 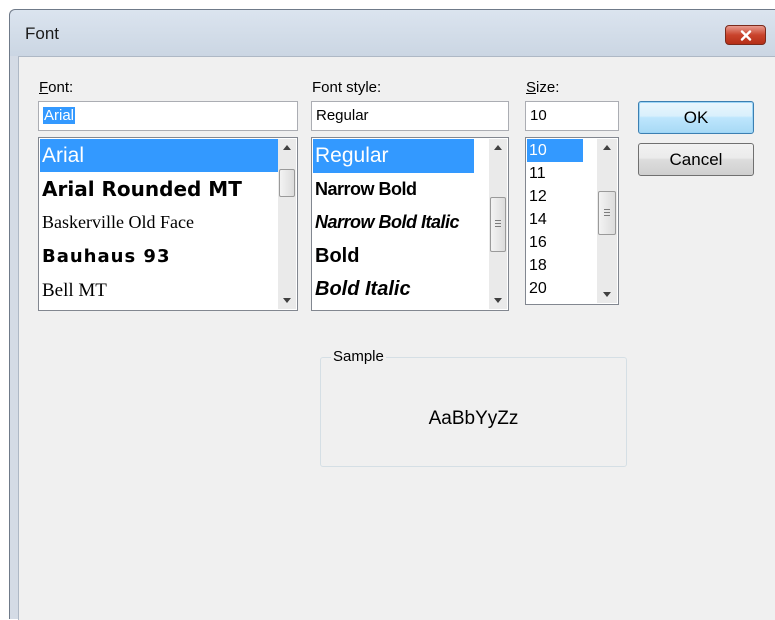 What do you see at coordinates (401, 222) in the screenshot?
I see `font-style-list-item: Narrow Bold Italic` at bounding box center [401, 222].